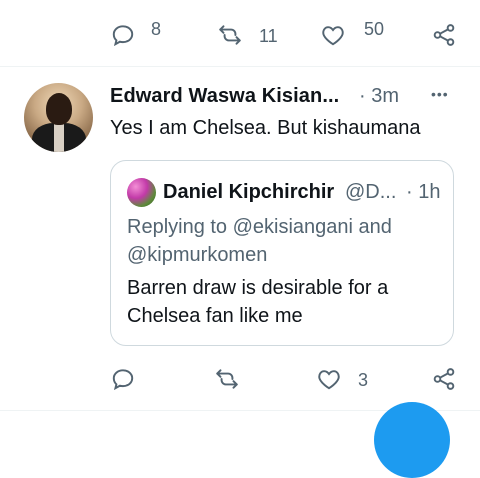 The width and height of the screenshot is (480, 478). I want to click on more-icon: •••, so click(440, 94).